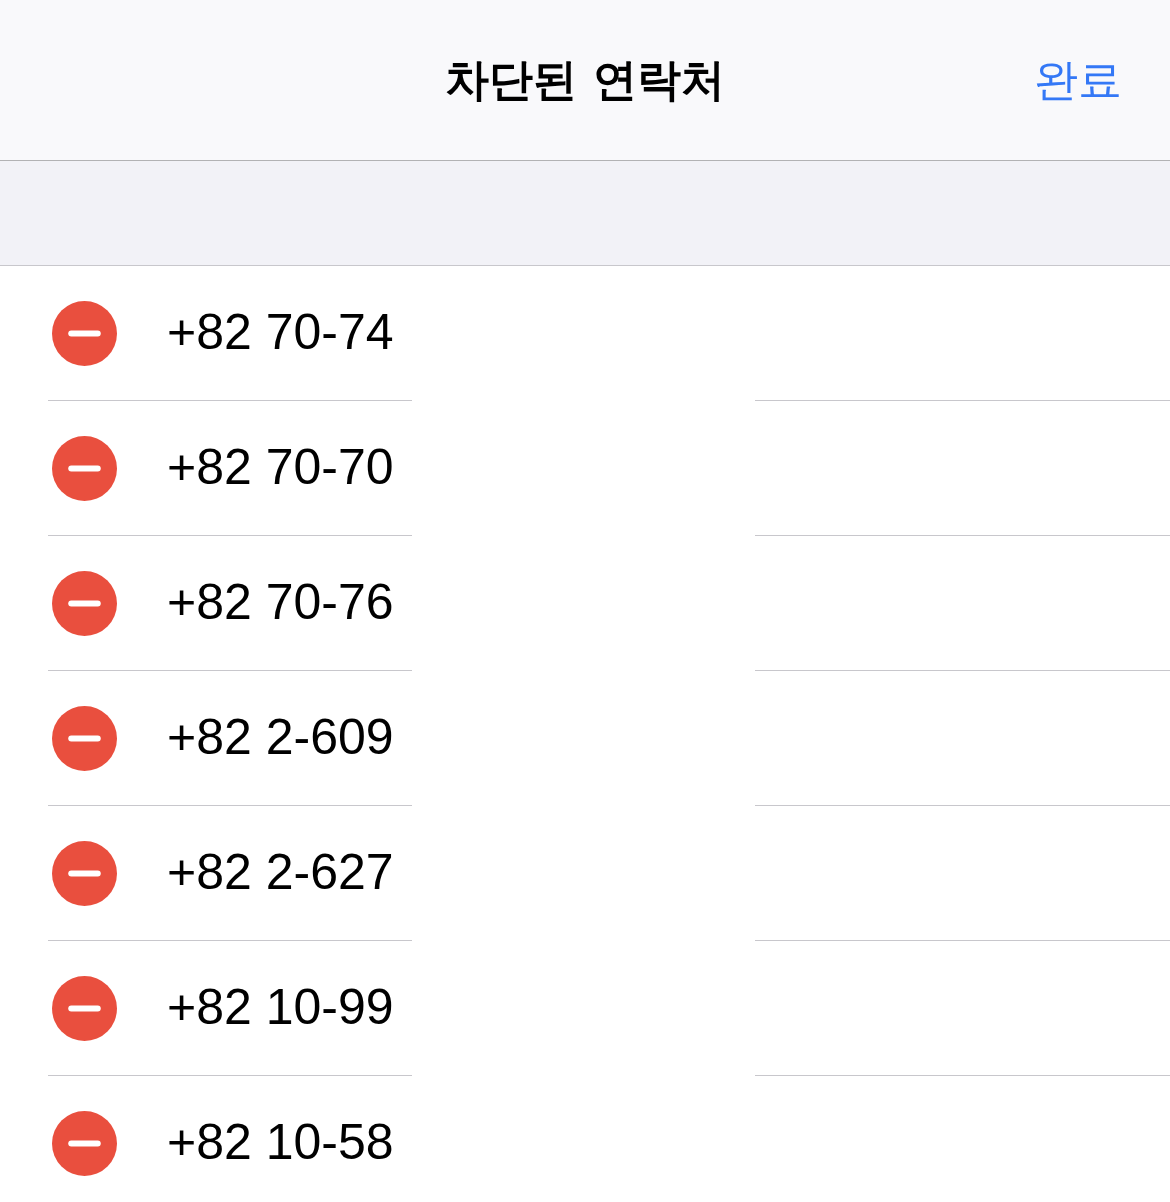 The width and height of the screenshot is (1170, 1202). I want to click on done-button: 완료, so click(1078, 80).